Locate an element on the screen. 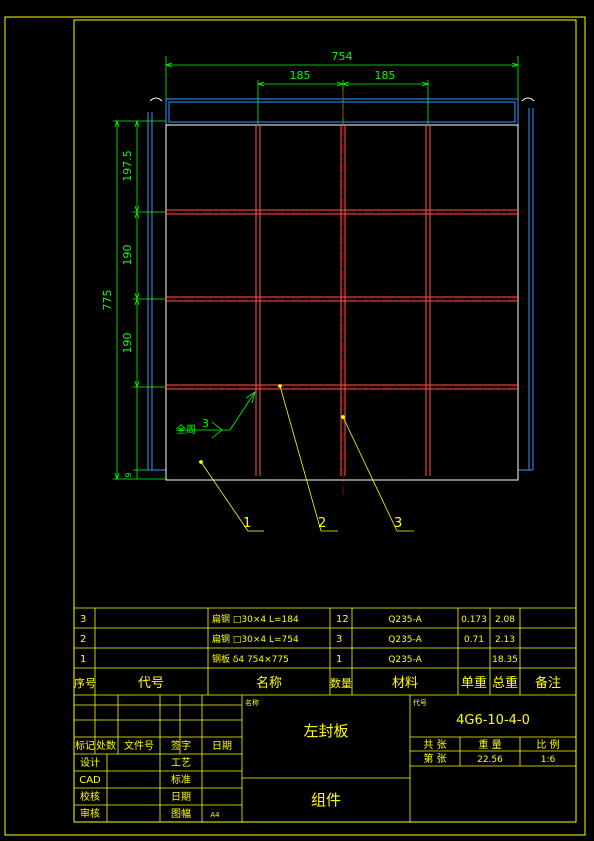 The height and width of the screenshot is (841, 594). sheet-info: 共 张 重 量 比 例 第 张 22.56 1:6 is located at coordinates (491, 751).